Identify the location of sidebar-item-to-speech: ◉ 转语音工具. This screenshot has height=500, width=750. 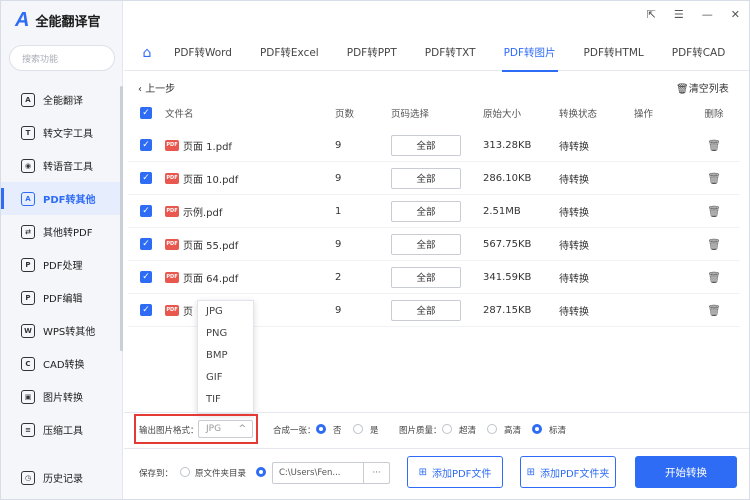
(62, 165).